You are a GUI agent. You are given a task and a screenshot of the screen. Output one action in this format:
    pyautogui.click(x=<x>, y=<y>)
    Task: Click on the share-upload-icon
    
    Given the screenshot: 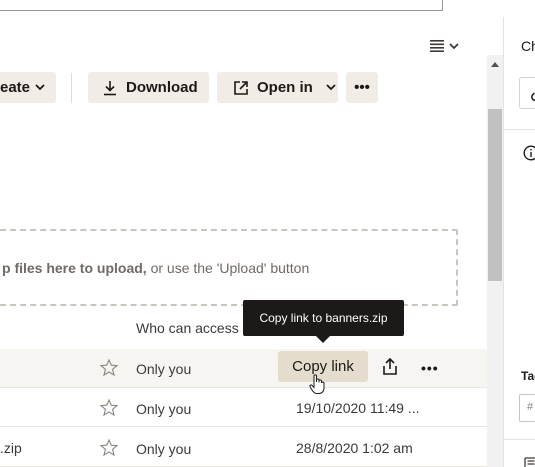 What is the action you would take?
    pyautogui.click(x=390, y=367)
    